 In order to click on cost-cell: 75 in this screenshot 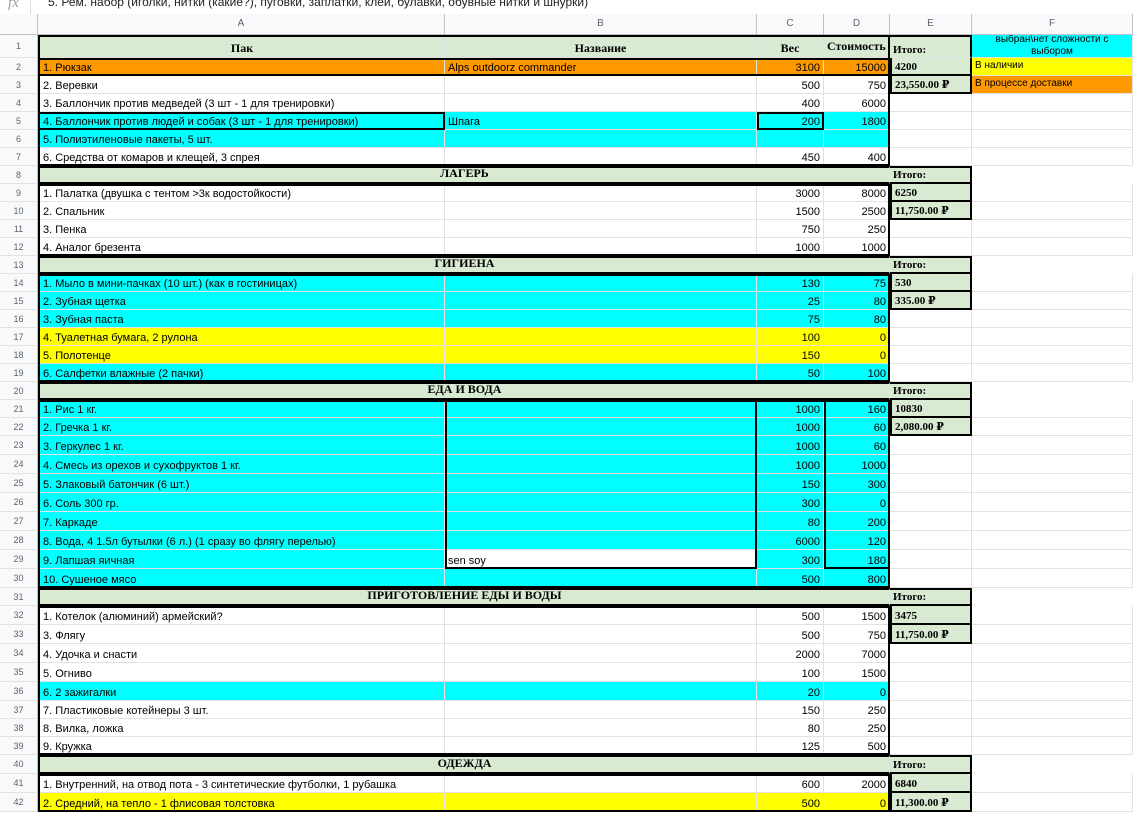, I will do `click(857, 283)`.